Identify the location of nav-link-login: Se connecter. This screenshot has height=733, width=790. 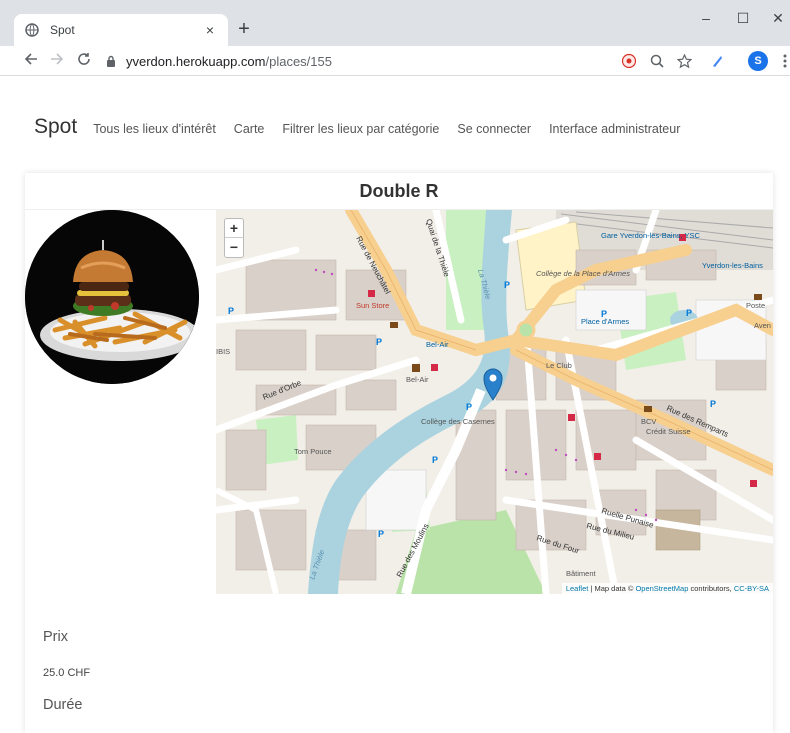
(494, 129).